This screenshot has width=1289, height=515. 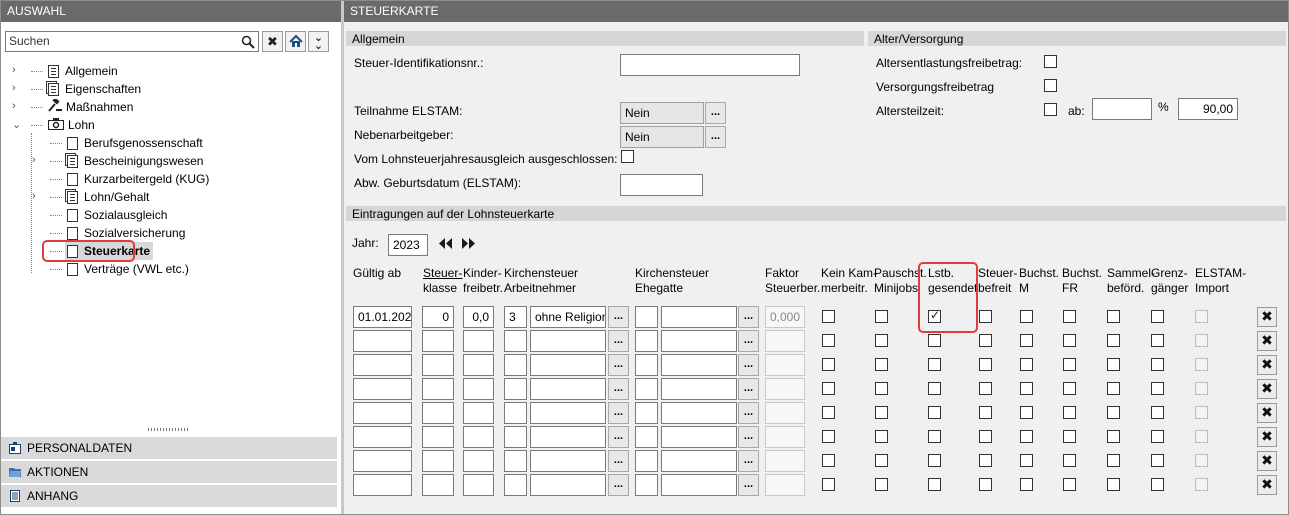 I want to click on tab-anhang: ANHANG, so click(x=169, y=495).